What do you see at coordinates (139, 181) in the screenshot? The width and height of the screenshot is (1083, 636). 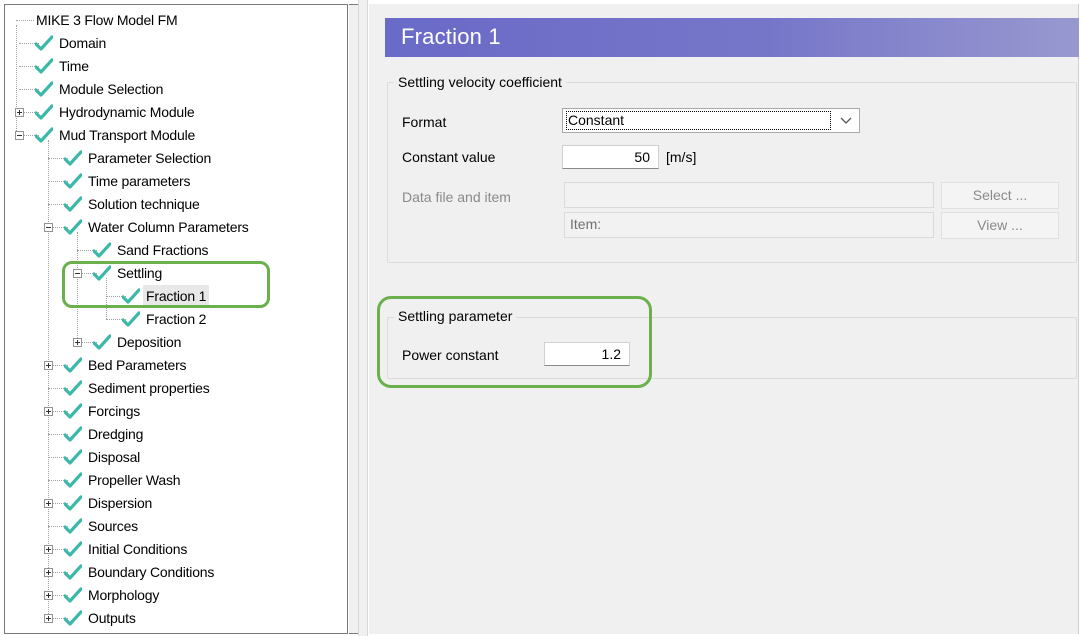 I see `tree-item-label: Time parameters` at bounding box center [139, 181].